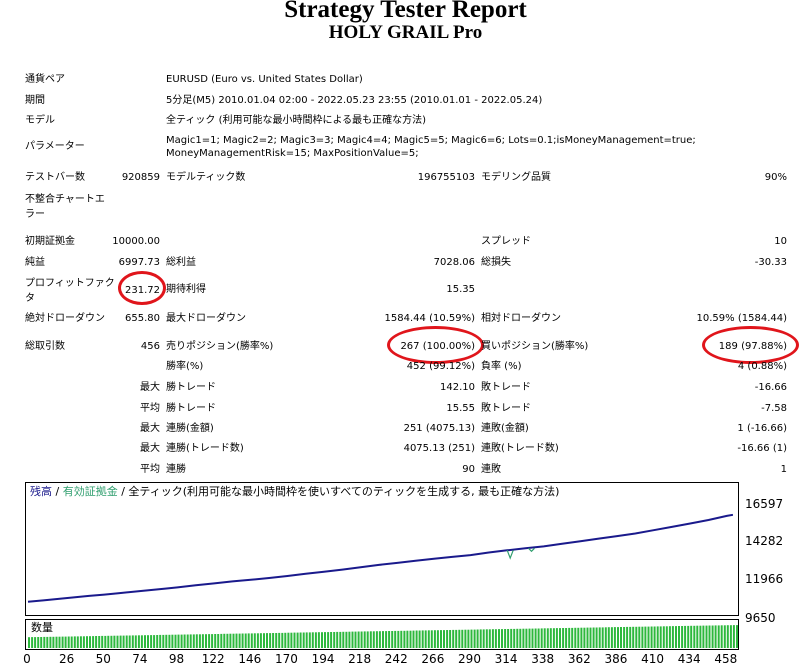 The image size is (811, 671). Describe the element at coordinates (689, 659) in the screenshot. I see `x-tick-label: 434` at that location.